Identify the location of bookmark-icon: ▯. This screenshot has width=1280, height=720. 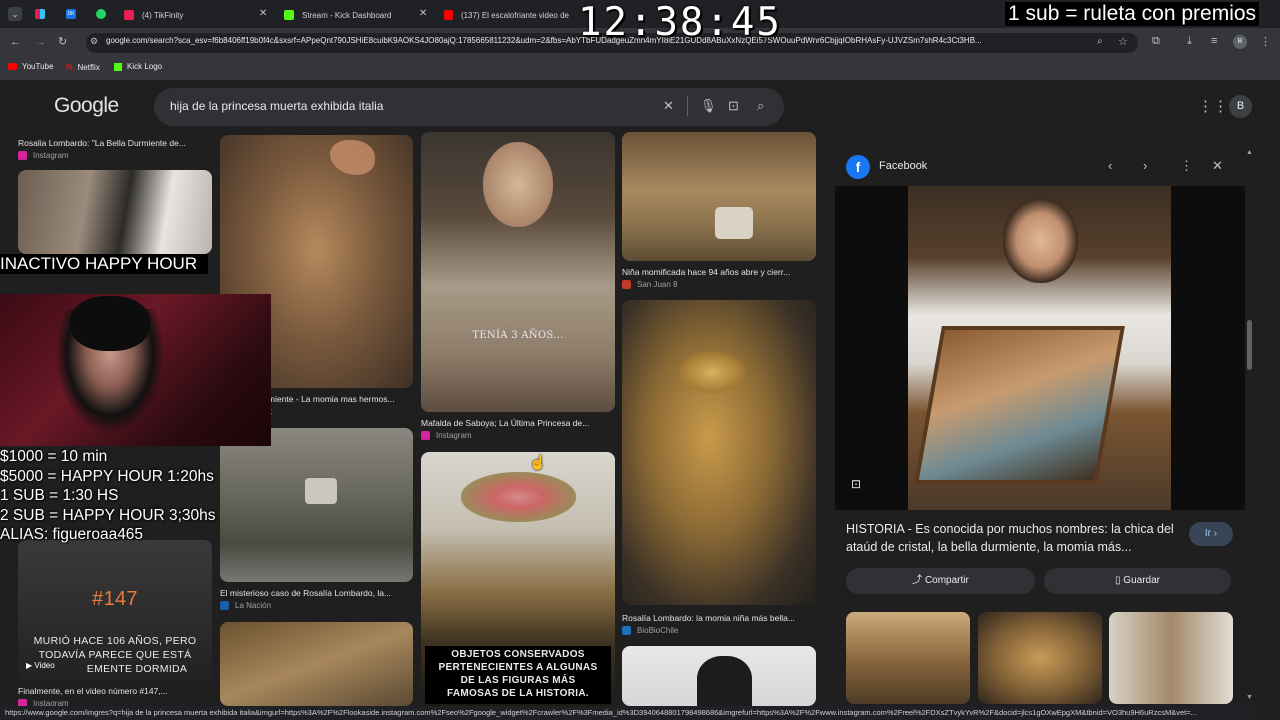
(1118, 580).